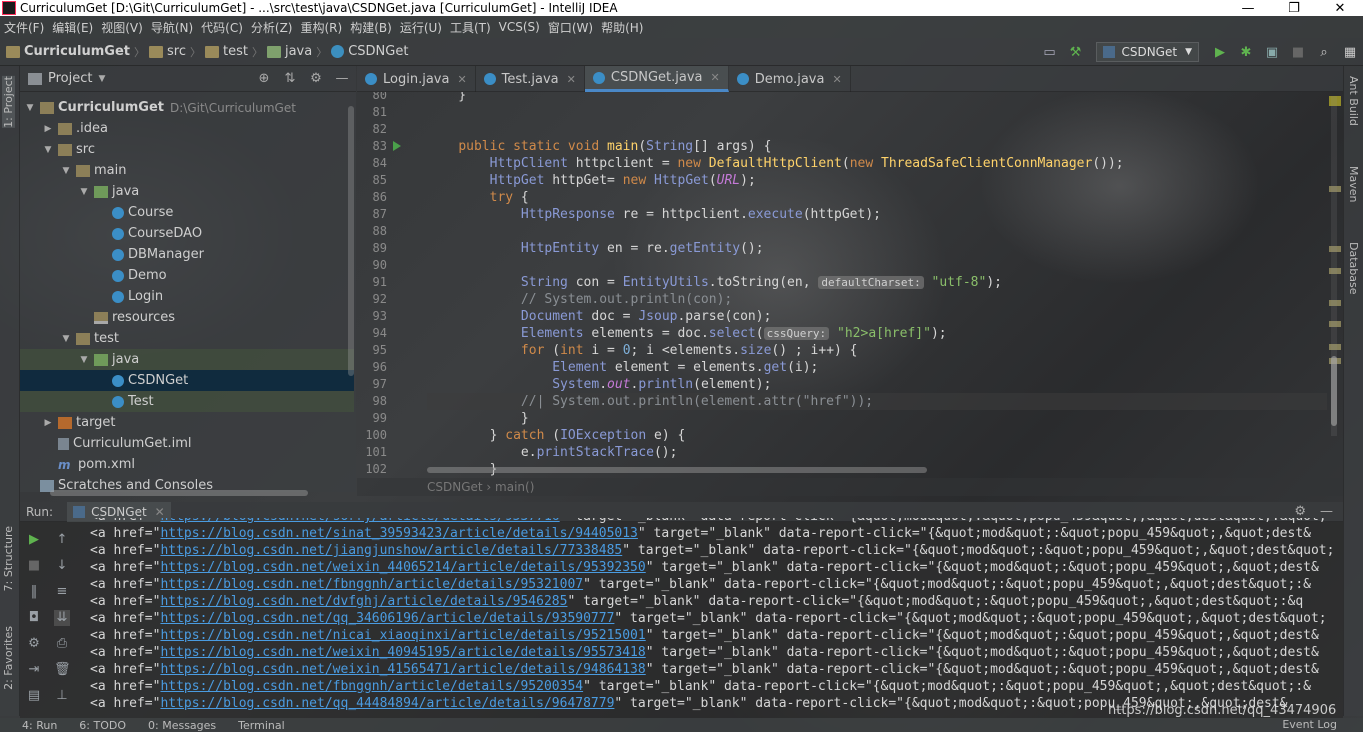 Image resolution: width=1363 pixels, height=732 pixels. I want to click on tree-item: ▼ CurriculumGet D:\Git\CurriculumGet, so click(187, 107).